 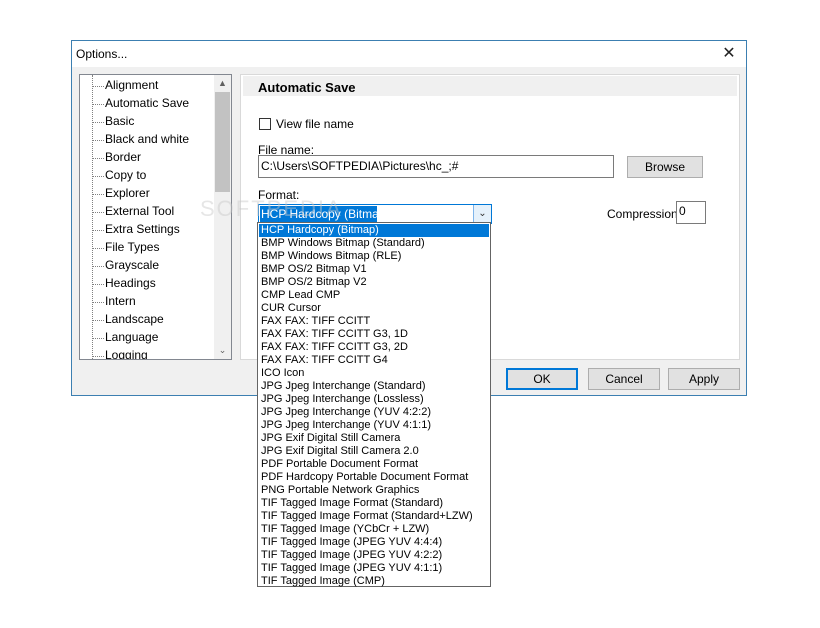 What do you see at coordinates (374, 568) in the screenshot?
I see `format-option: TIF Tagged Image (JPEG YUV 4:1:1)` at bounding box center [374, 568].